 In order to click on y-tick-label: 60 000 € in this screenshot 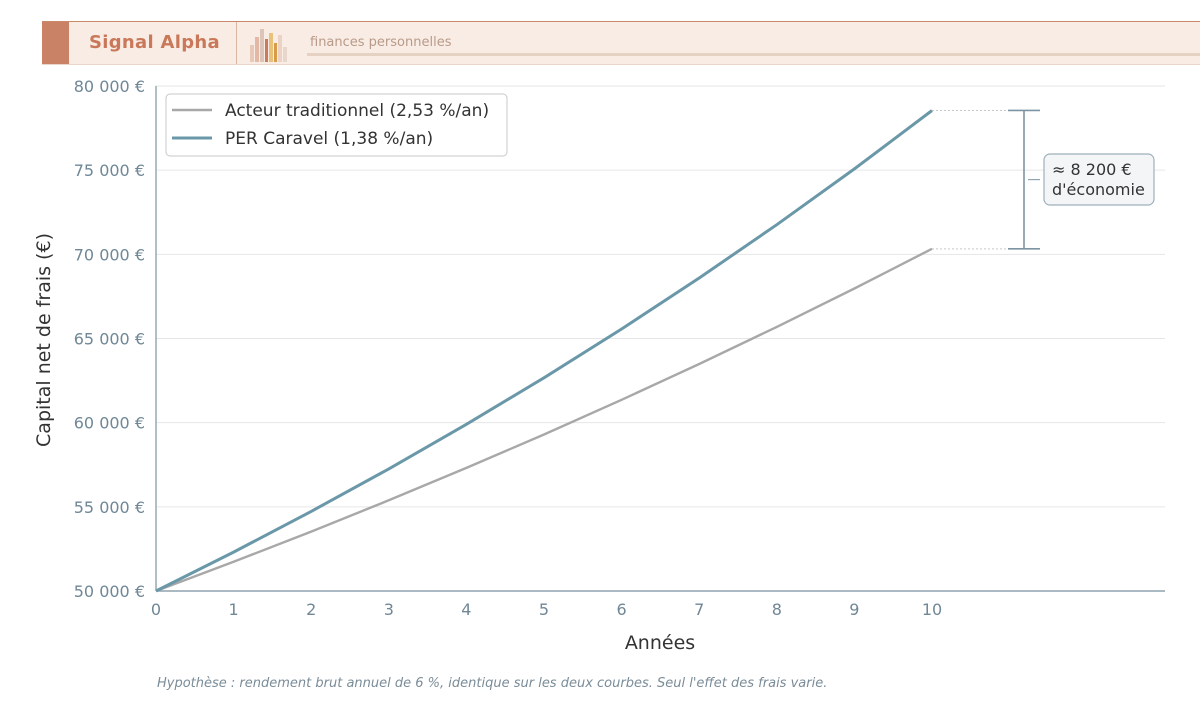, I will do `click(109, 423)`.